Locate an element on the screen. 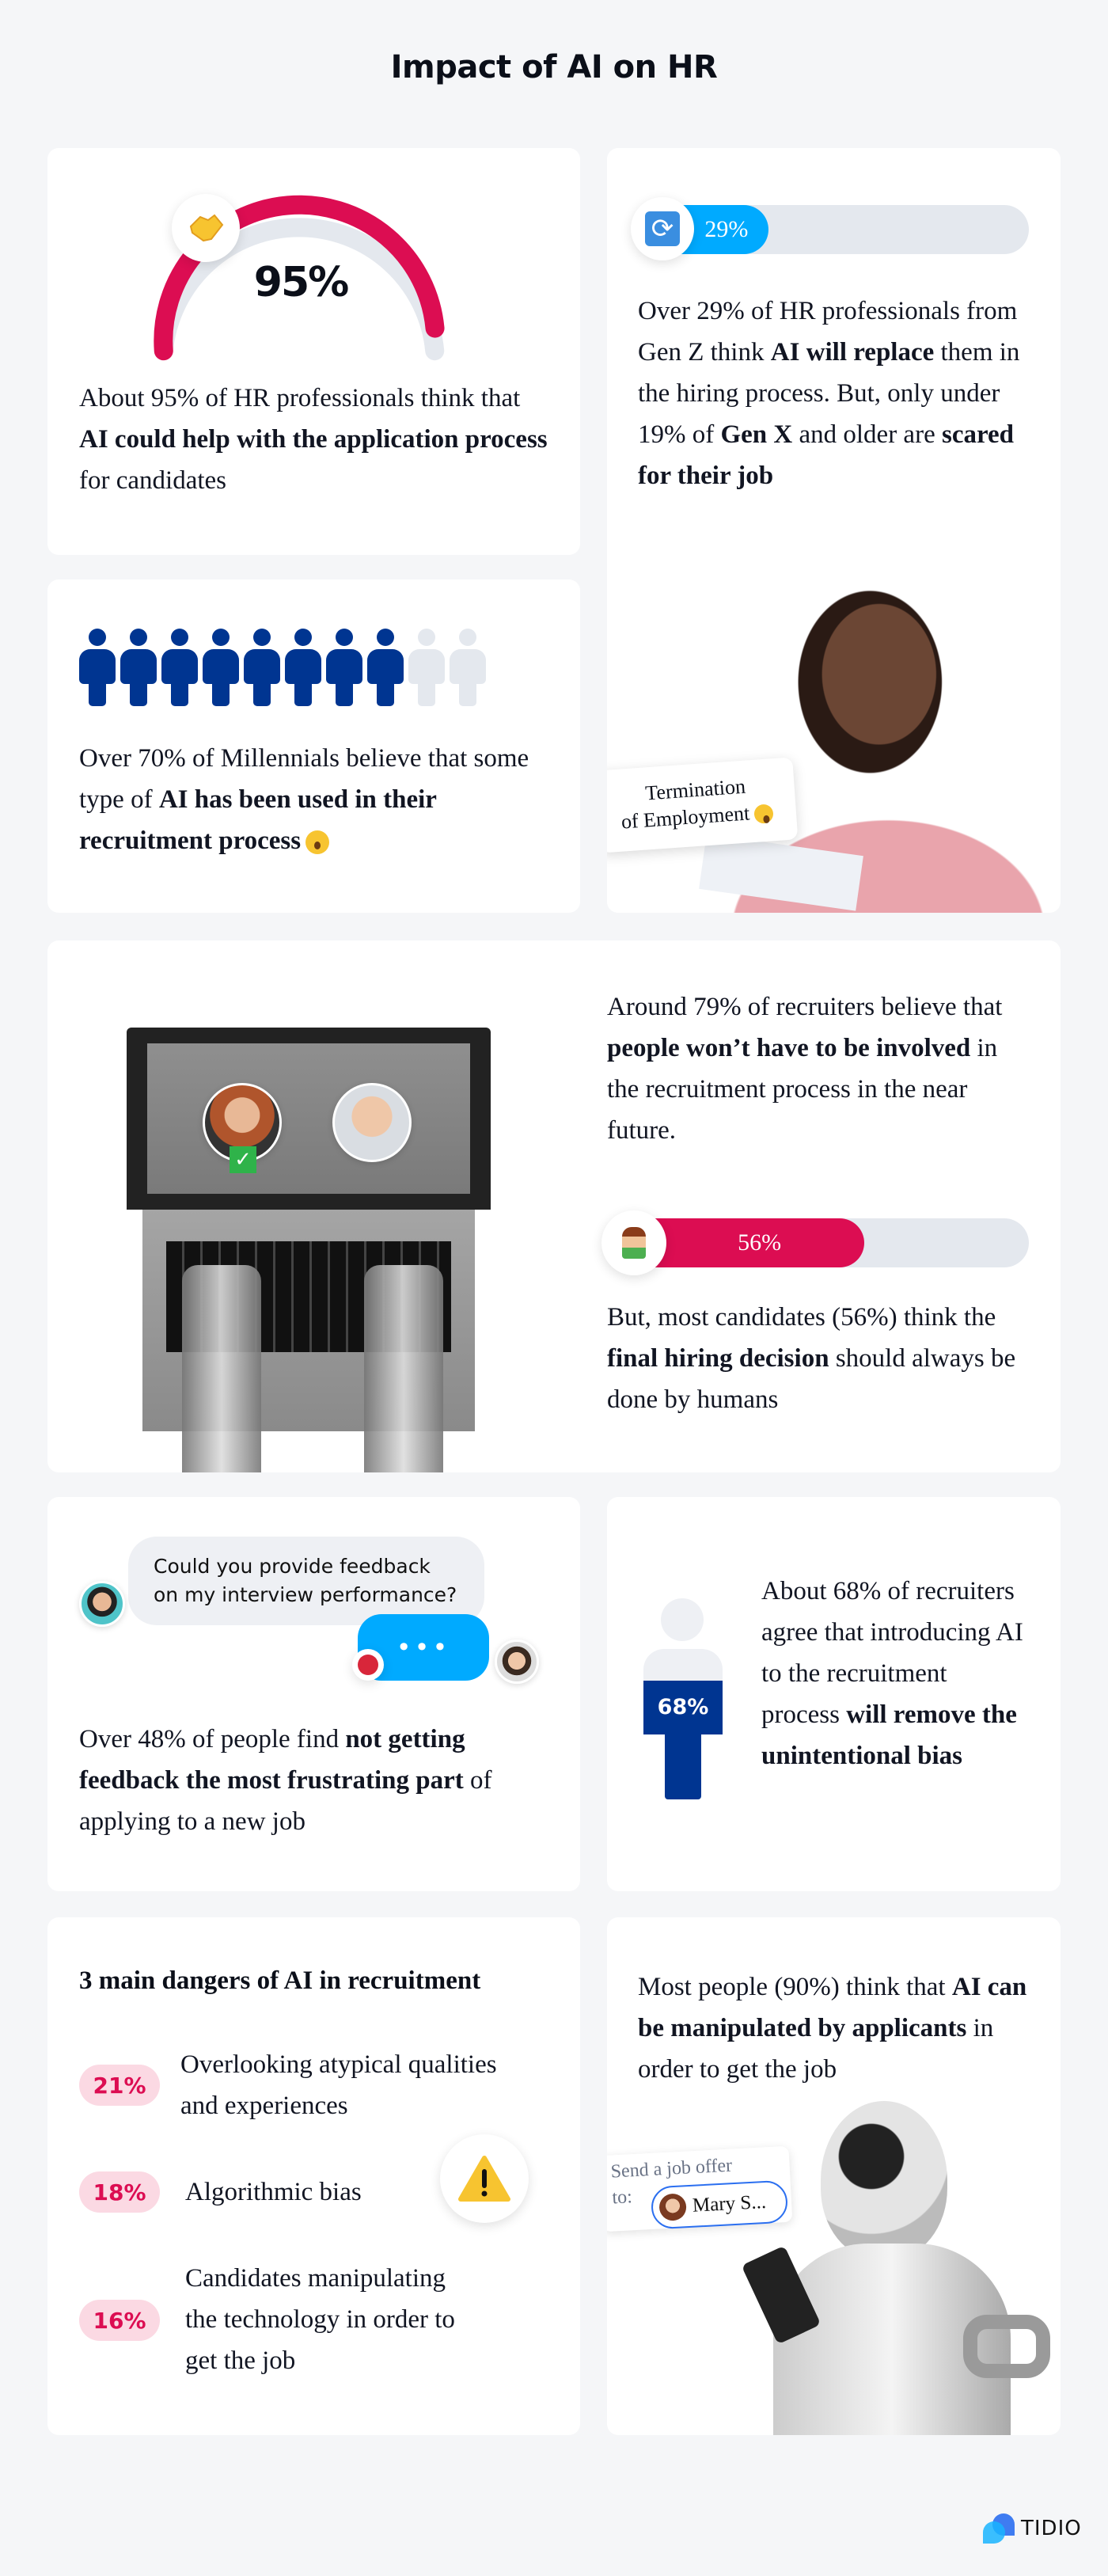 The image size is (1108, 2576). text: Around 79% of recruiters believe that is located at coordinates (805, 1007).